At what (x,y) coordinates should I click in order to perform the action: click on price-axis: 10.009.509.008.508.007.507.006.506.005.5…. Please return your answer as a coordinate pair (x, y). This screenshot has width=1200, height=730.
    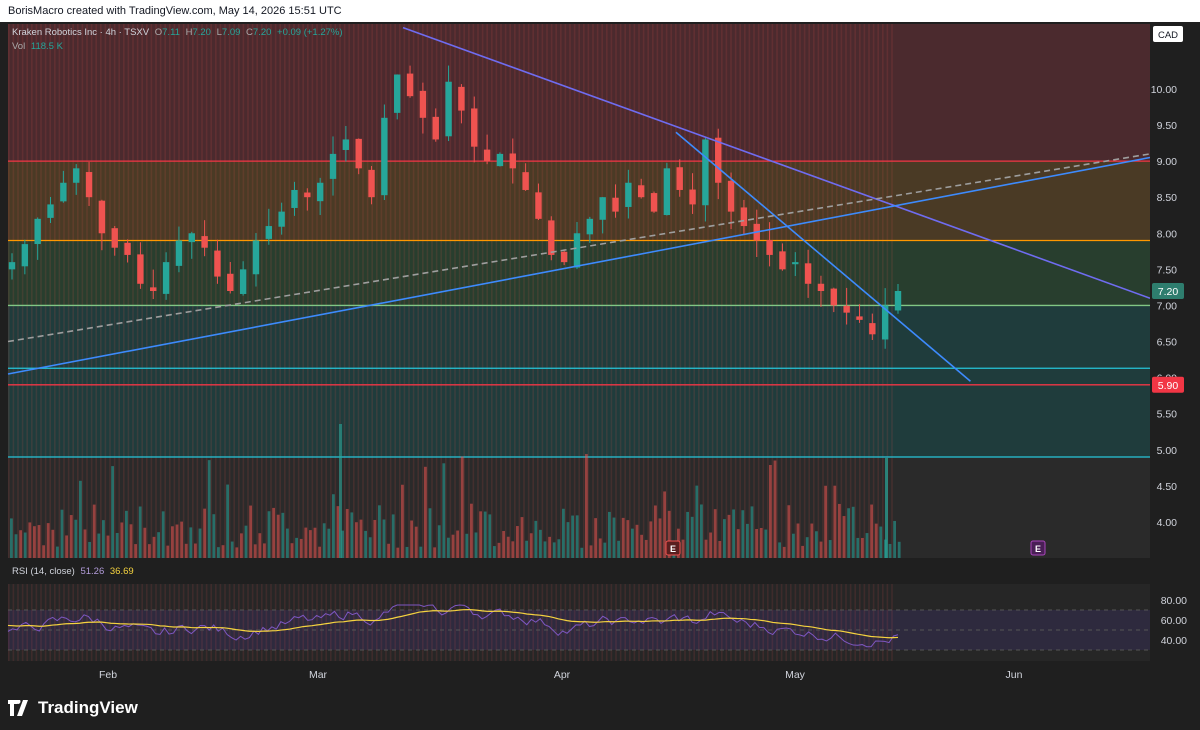
    Looking at the image, I should click on (1175, 291).